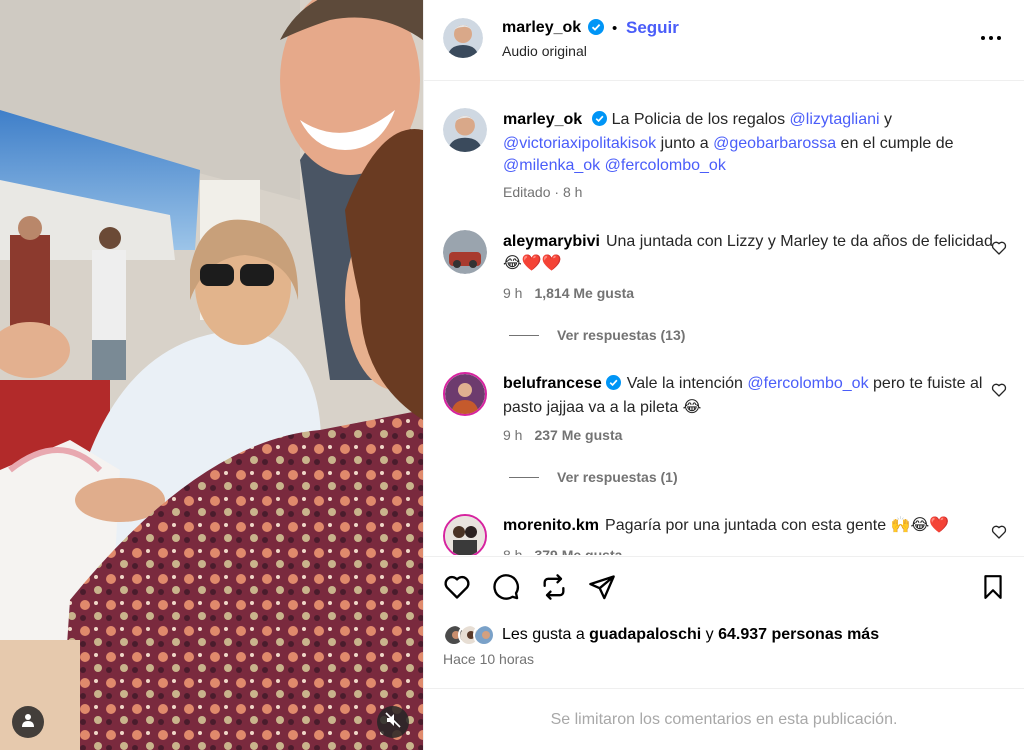  Describe the element at coordinates (886, 119) in the screenshot. I see `caption-text-part: y` at that location.